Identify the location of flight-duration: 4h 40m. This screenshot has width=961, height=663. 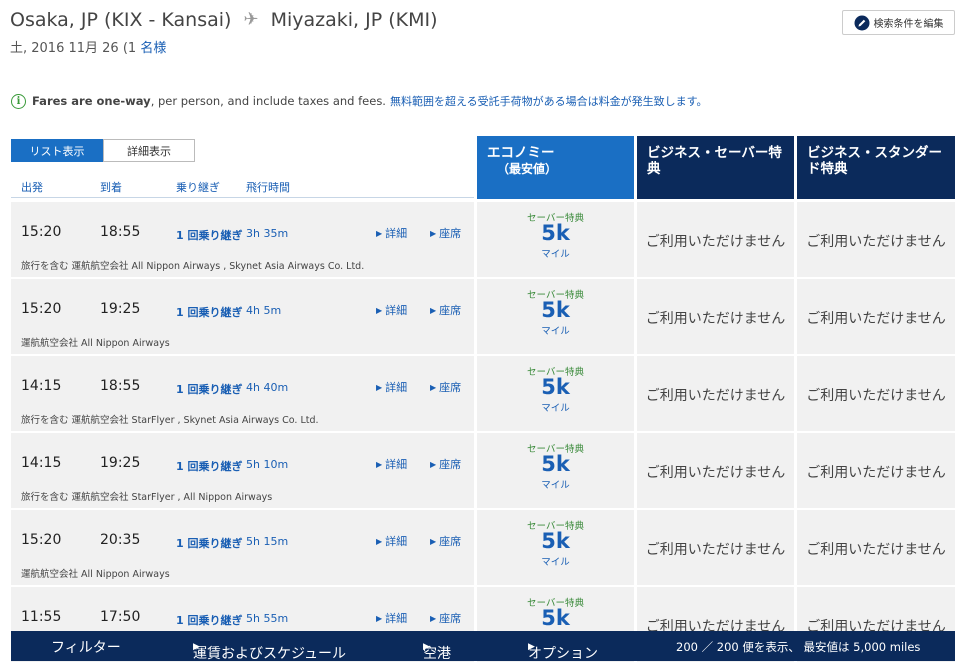
(267, 387).